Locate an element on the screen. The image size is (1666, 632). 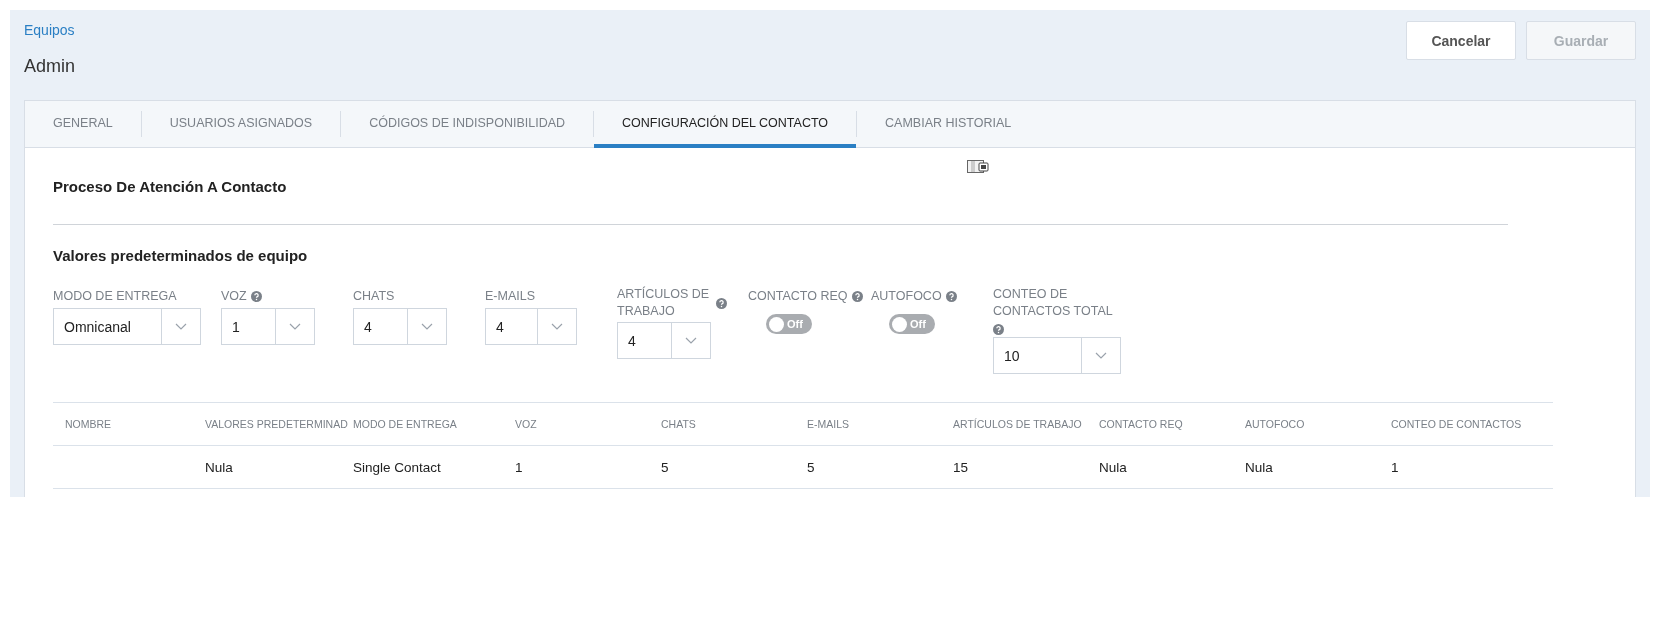
column-header: ARTÍCULOS DE TRABAJO is located at coordinates (1017, 424).